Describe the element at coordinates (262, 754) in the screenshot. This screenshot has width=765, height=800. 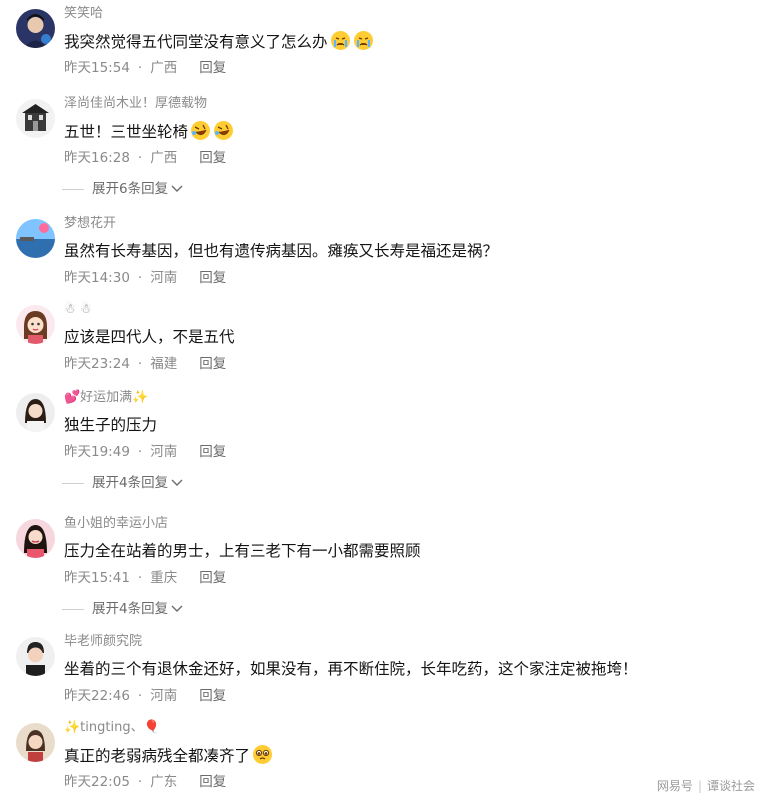
I see `pleading-face-icon` at that location.